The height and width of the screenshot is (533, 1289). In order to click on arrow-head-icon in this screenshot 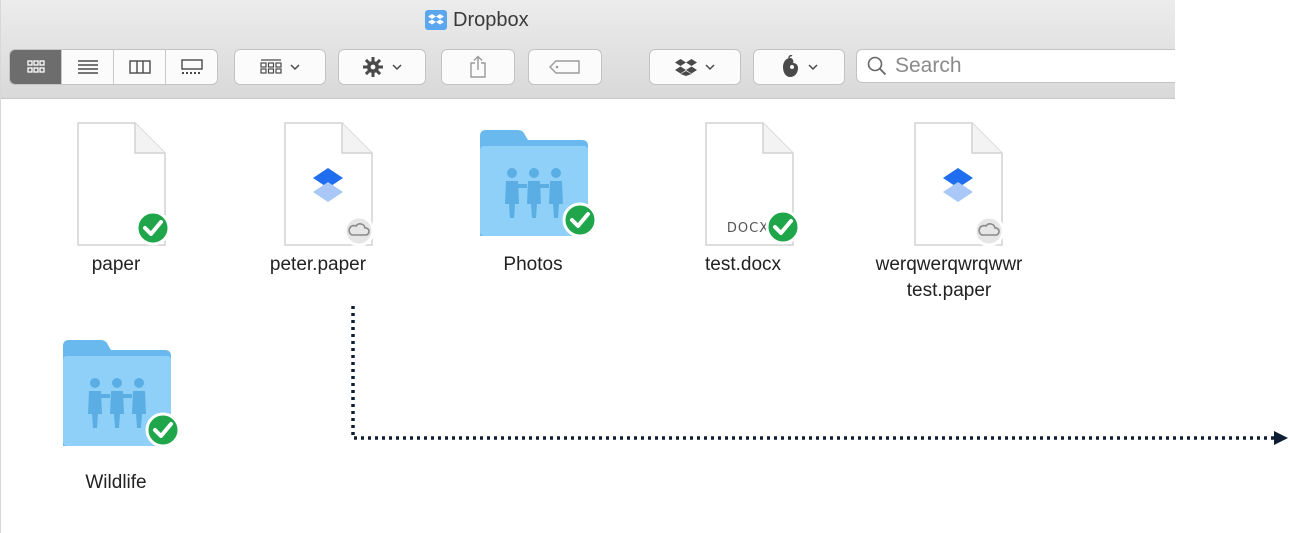, I will do `click(1281, 438)`.